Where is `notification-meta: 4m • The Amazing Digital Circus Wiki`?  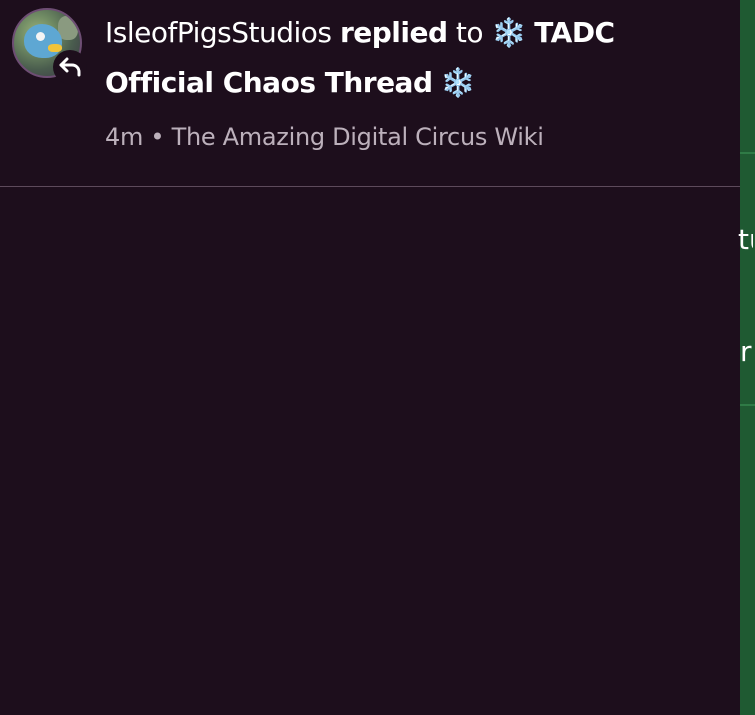 notification-meta: 4m • The Amazing Digital Circus Wiki is located at coordinates (400, 137).